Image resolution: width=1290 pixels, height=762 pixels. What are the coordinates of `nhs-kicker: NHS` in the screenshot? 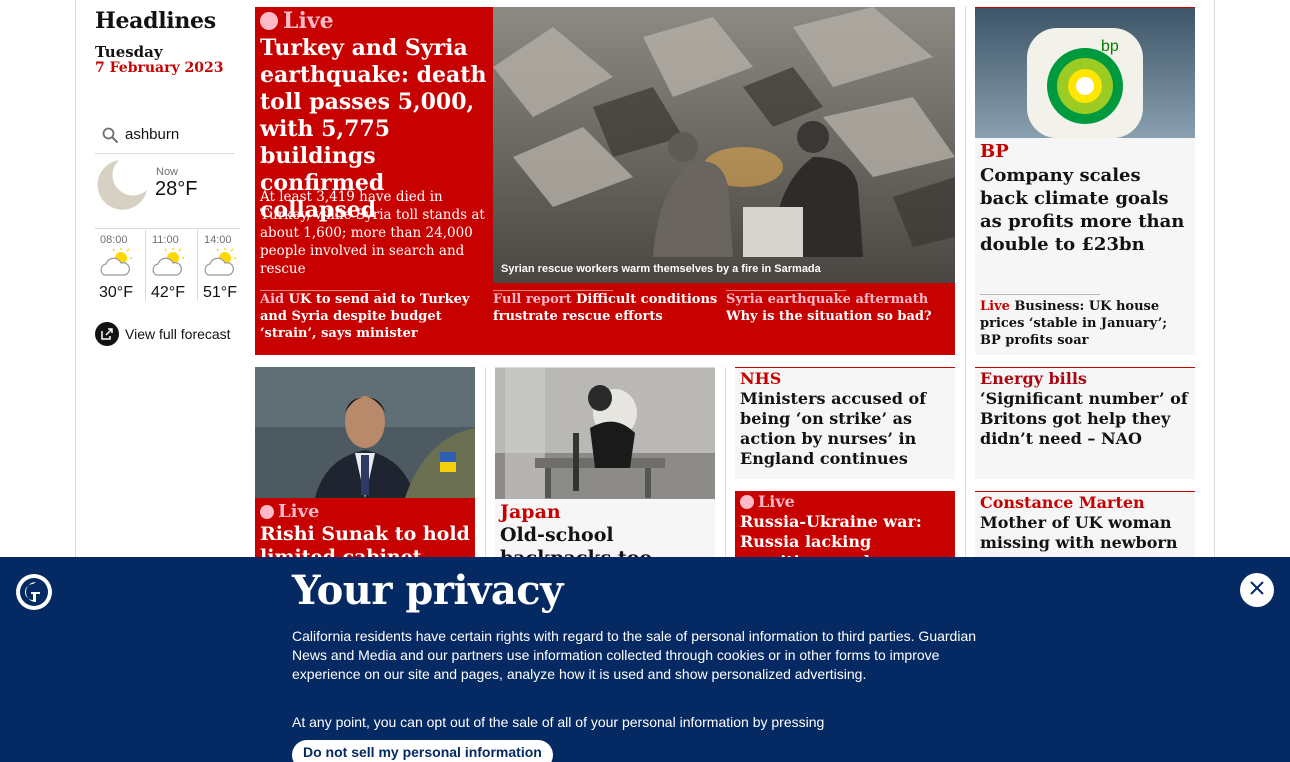 It's located at (761, 378).